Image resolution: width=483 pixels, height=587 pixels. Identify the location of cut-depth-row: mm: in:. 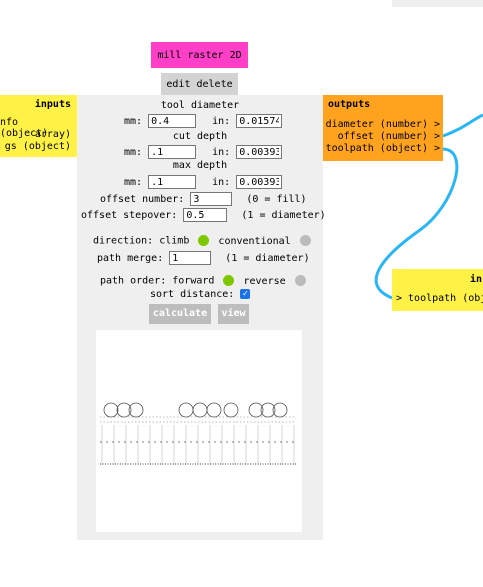
(247, 152).